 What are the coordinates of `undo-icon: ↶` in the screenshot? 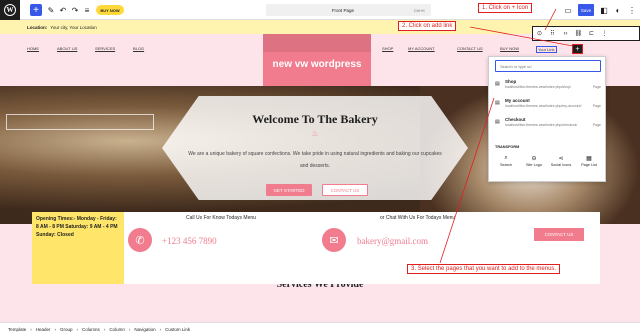 It's located at (63, 10).